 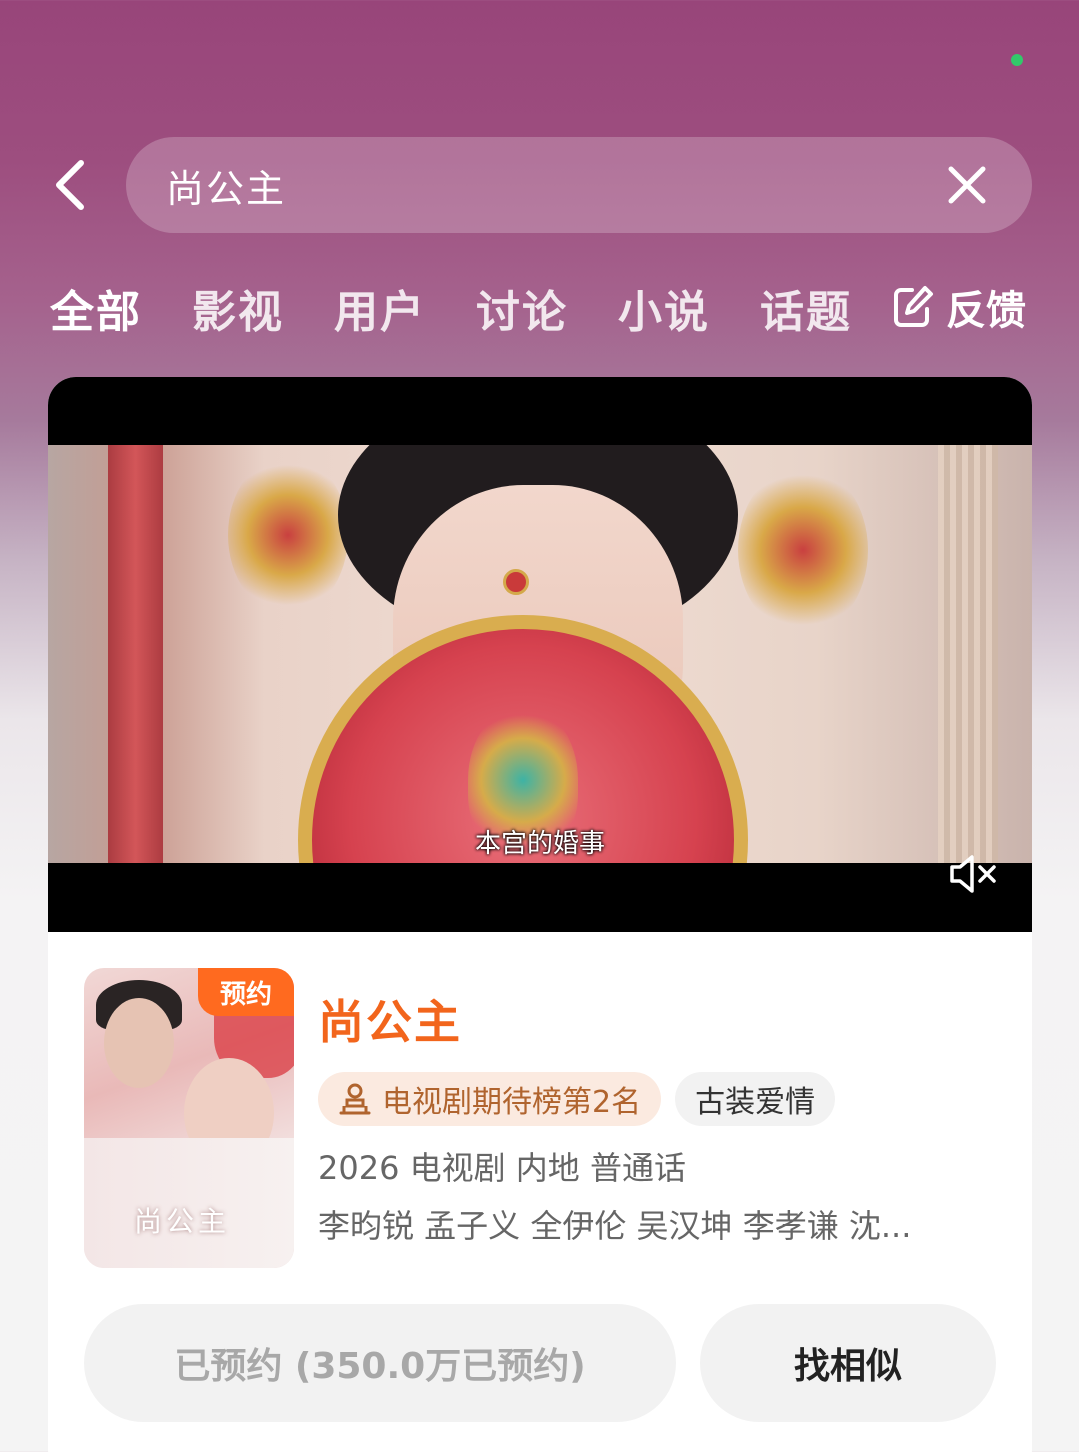 I want to click on frame-gem, so click(x=516, y=582).